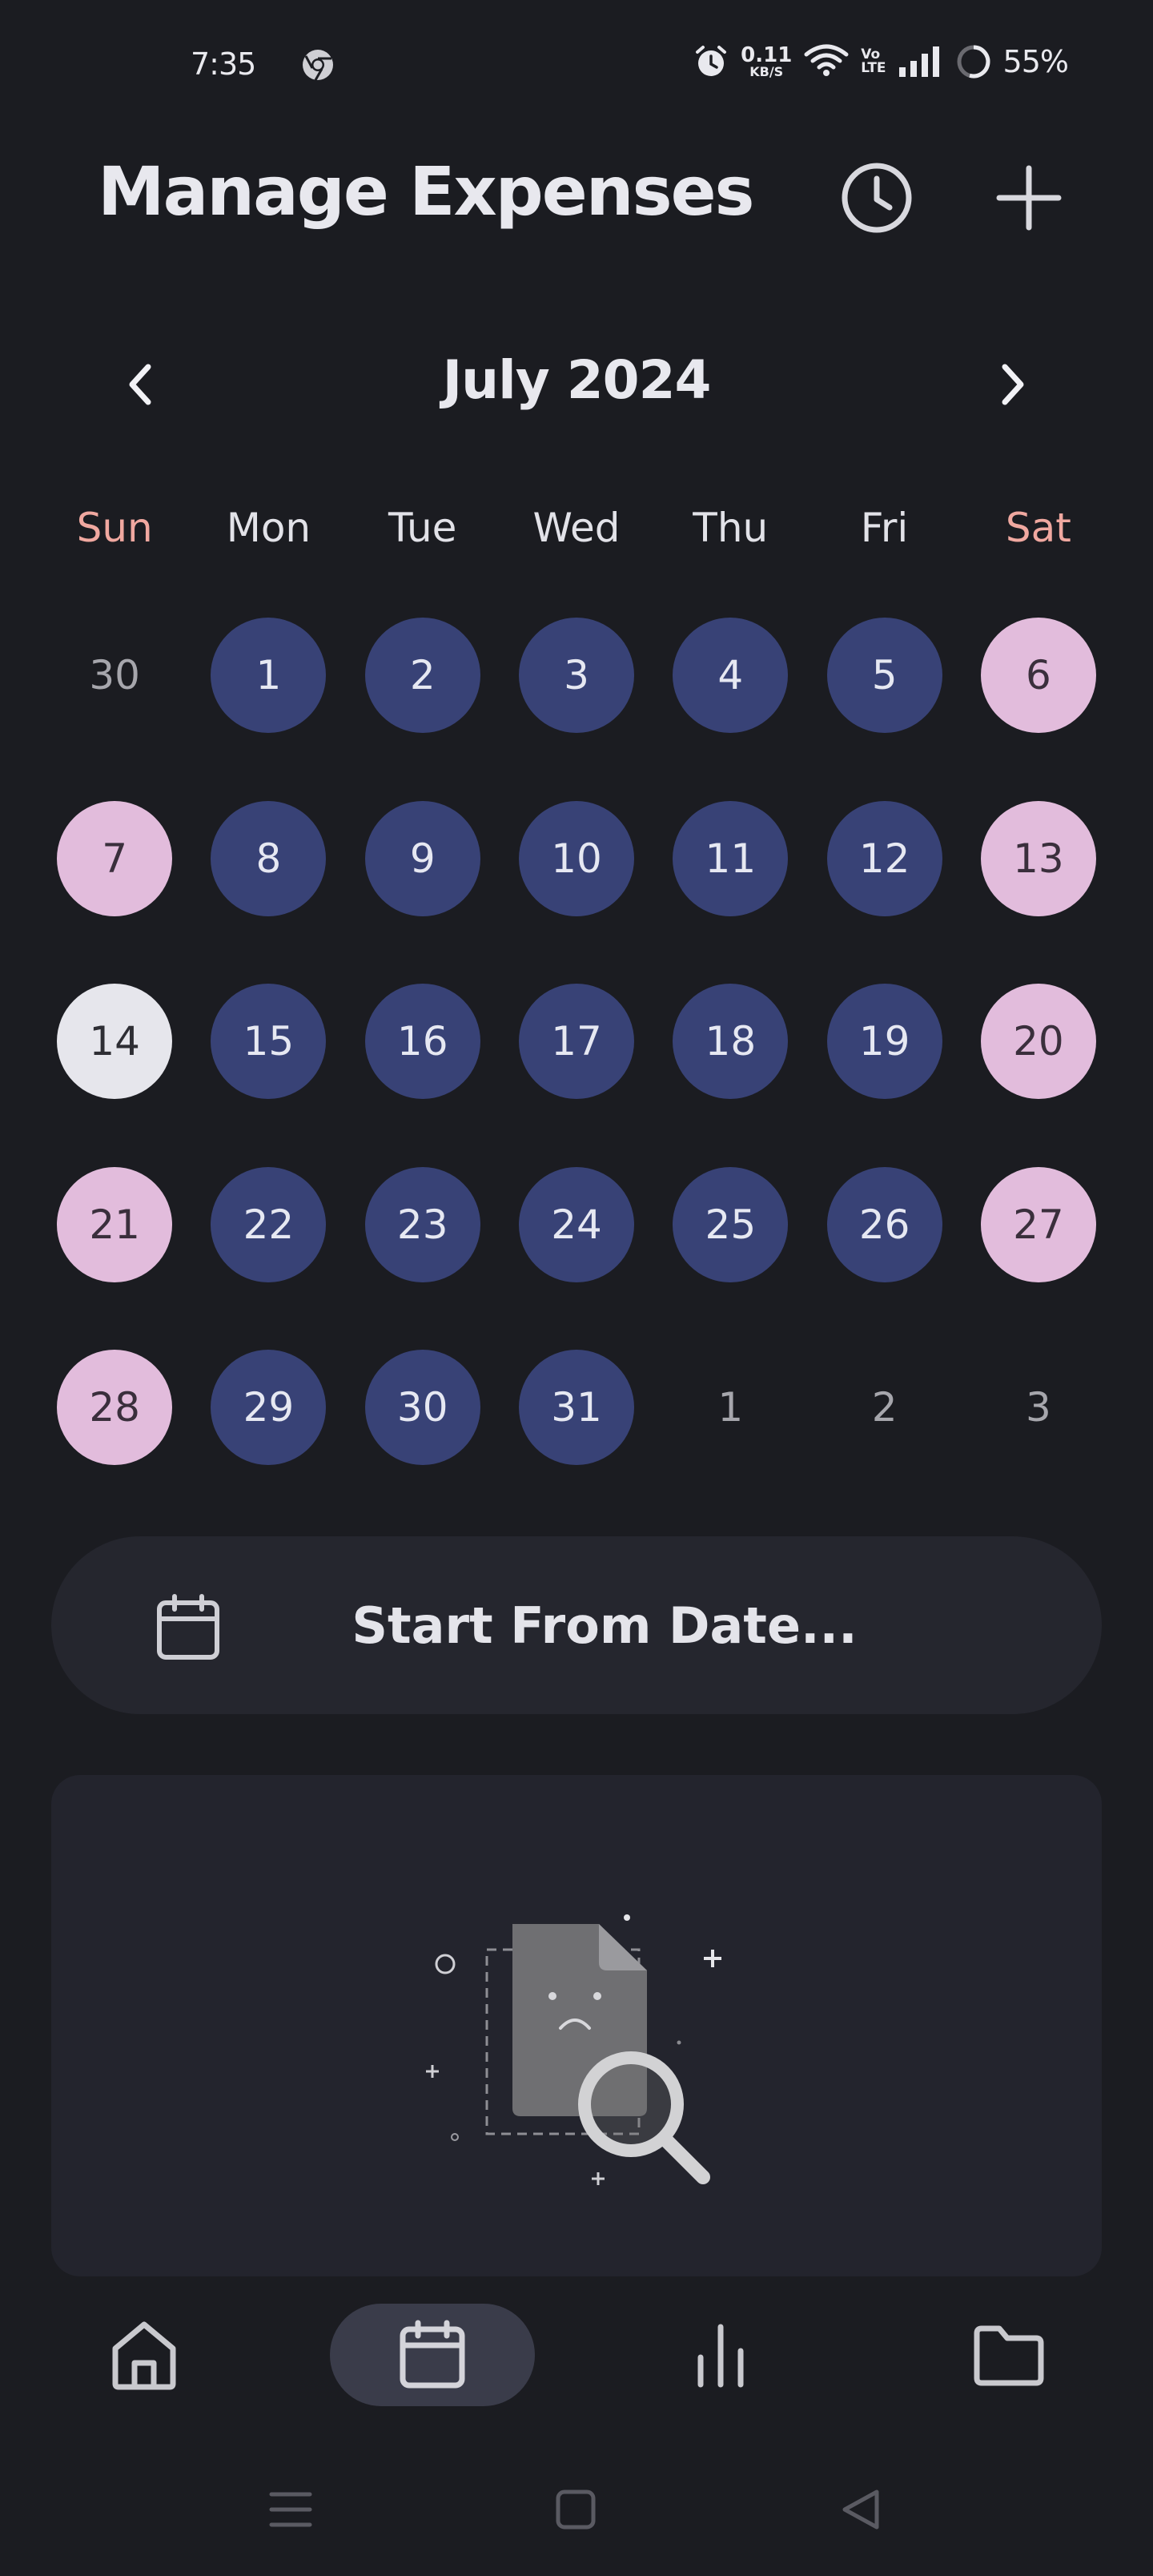 This screenshot has width=1153, height=2576. What do you see at coordinates (884, 858) in the screenshot?
I see `calendar-day: 12` at bounding box center [884, 858].